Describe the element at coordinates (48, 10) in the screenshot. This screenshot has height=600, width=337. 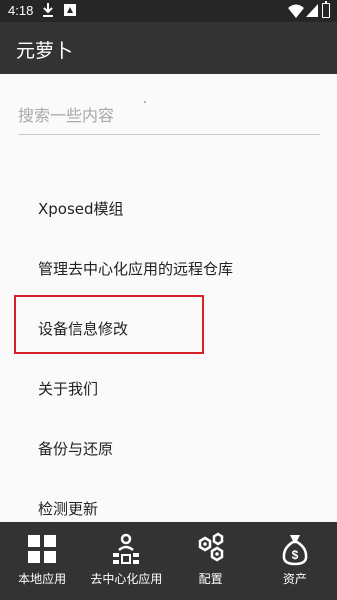
I see `download-icon` at that location.